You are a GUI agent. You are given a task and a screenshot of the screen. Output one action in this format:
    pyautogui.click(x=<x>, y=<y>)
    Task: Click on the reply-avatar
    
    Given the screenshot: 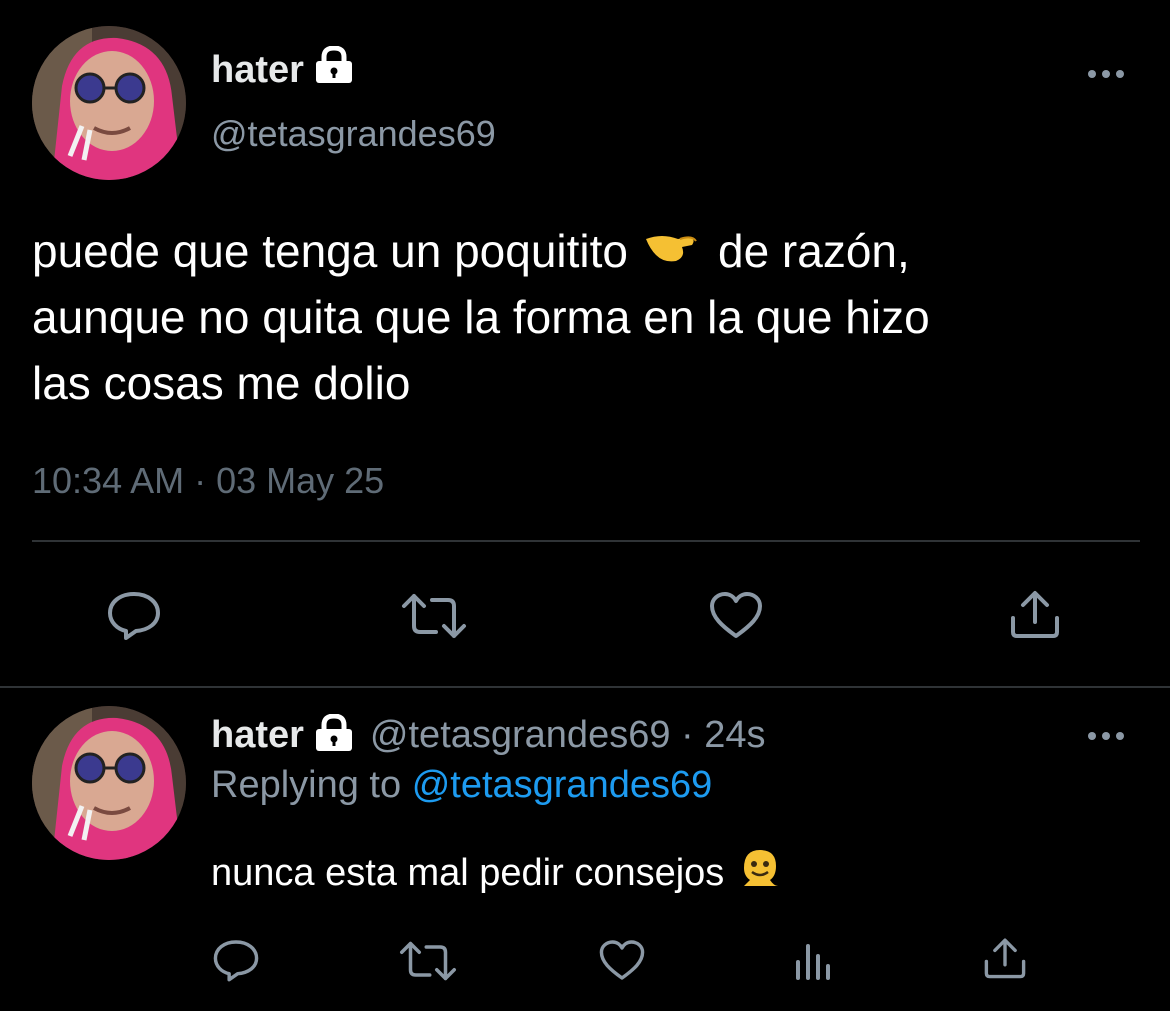 What is the action you would take?
    pyautogui.click(x=109, y=783)
    